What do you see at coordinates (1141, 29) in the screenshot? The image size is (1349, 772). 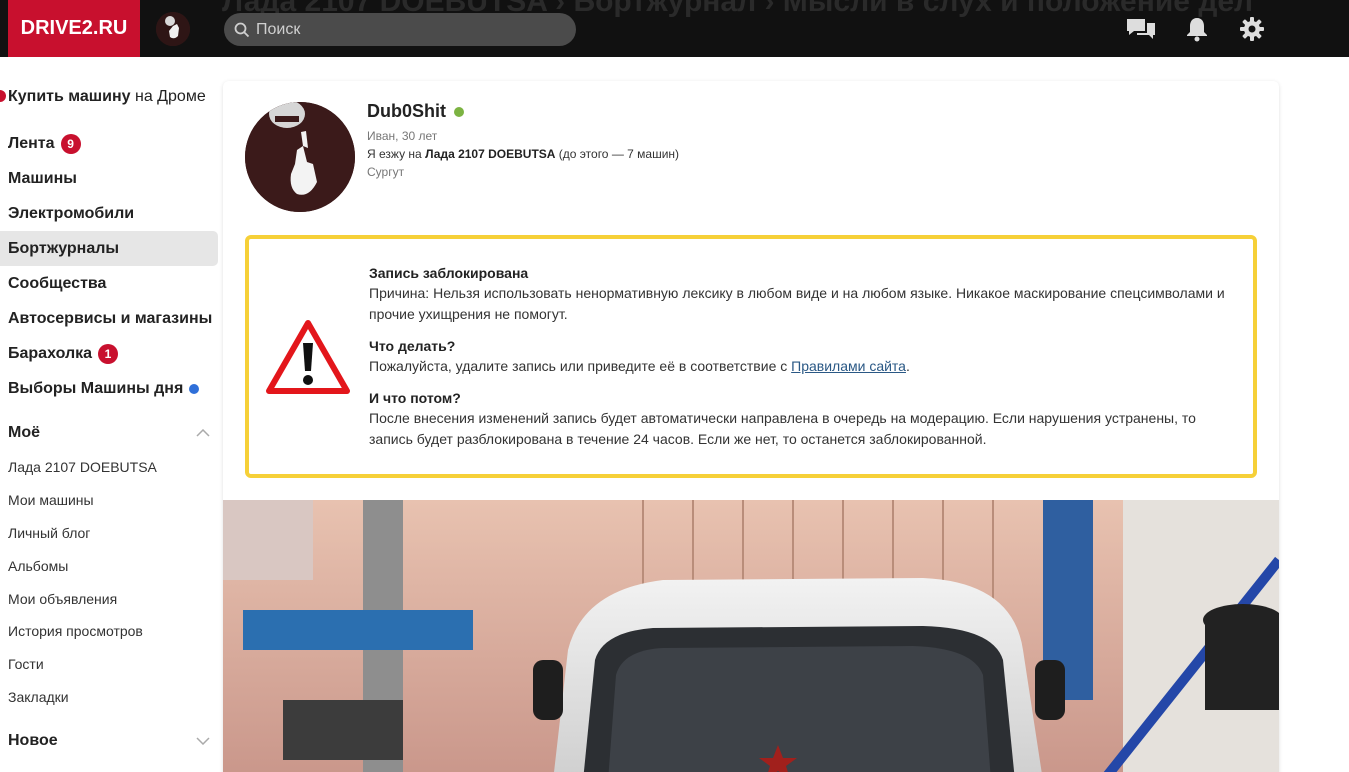 I see `messages-icon` at bounding box center [1141, 29].